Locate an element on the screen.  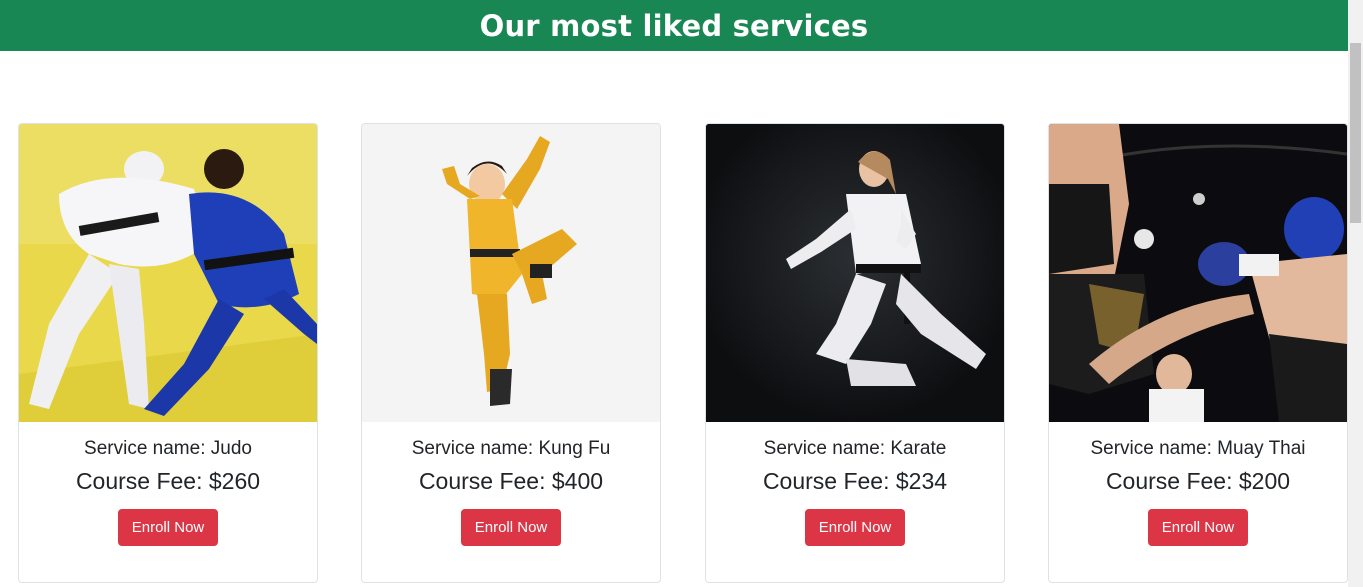
enroll-now-button-judo: Enroll Now is located at coordinates (168, 527).